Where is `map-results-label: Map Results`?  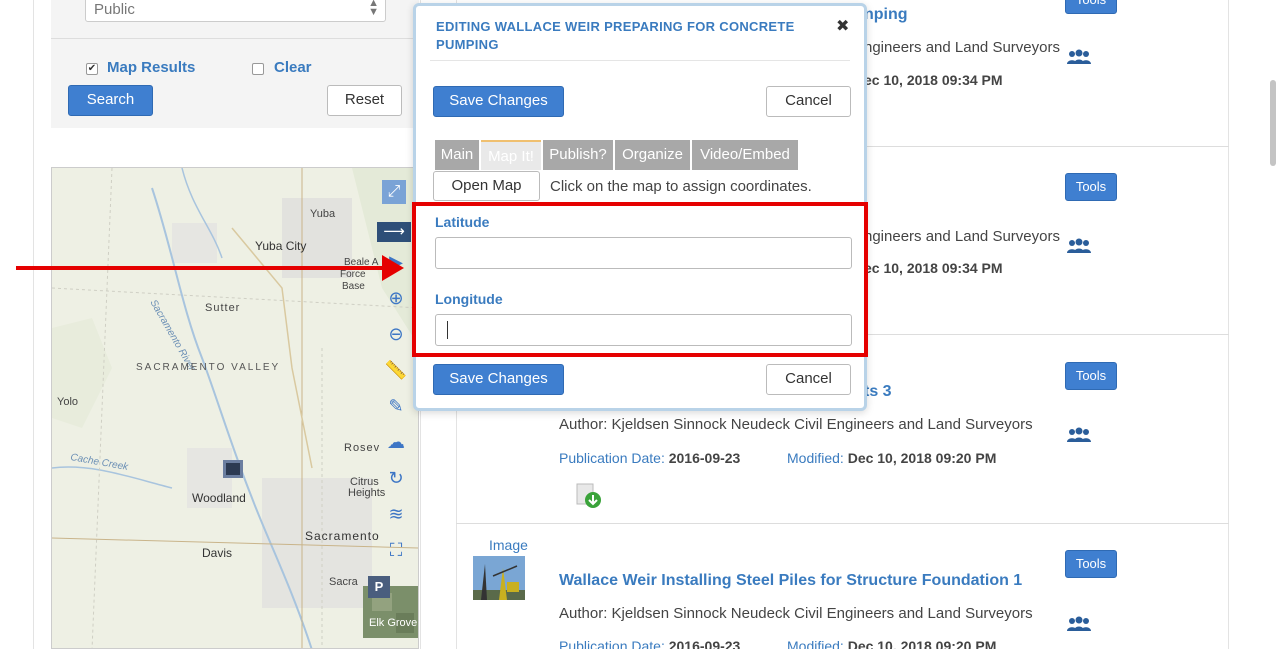
map-results-label: Map Results is located at coordinates (151, 67).